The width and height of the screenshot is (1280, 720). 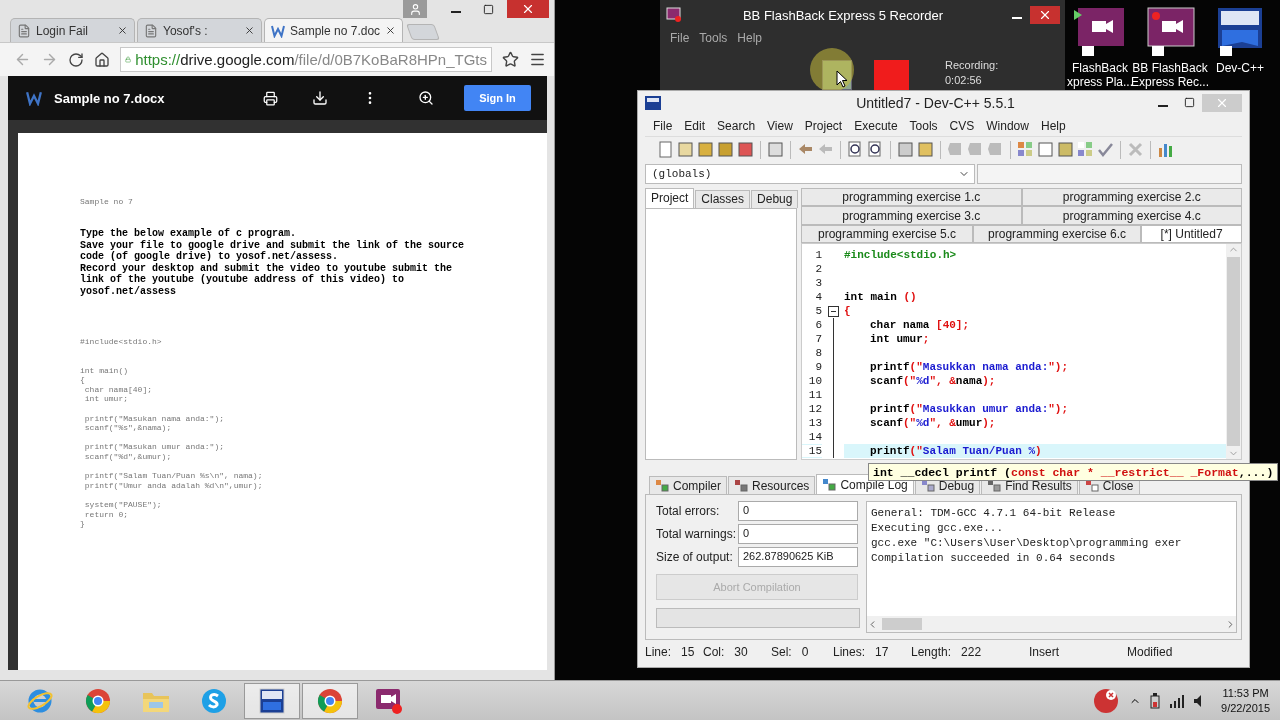 I want to click on panel-tab: Project, so click(x=670, y=197).